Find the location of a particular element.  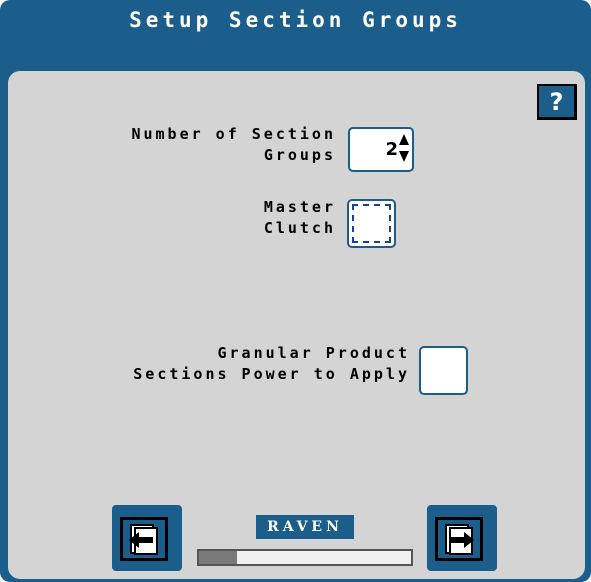

arrow-down-icon is located at coordinates (404, 156).